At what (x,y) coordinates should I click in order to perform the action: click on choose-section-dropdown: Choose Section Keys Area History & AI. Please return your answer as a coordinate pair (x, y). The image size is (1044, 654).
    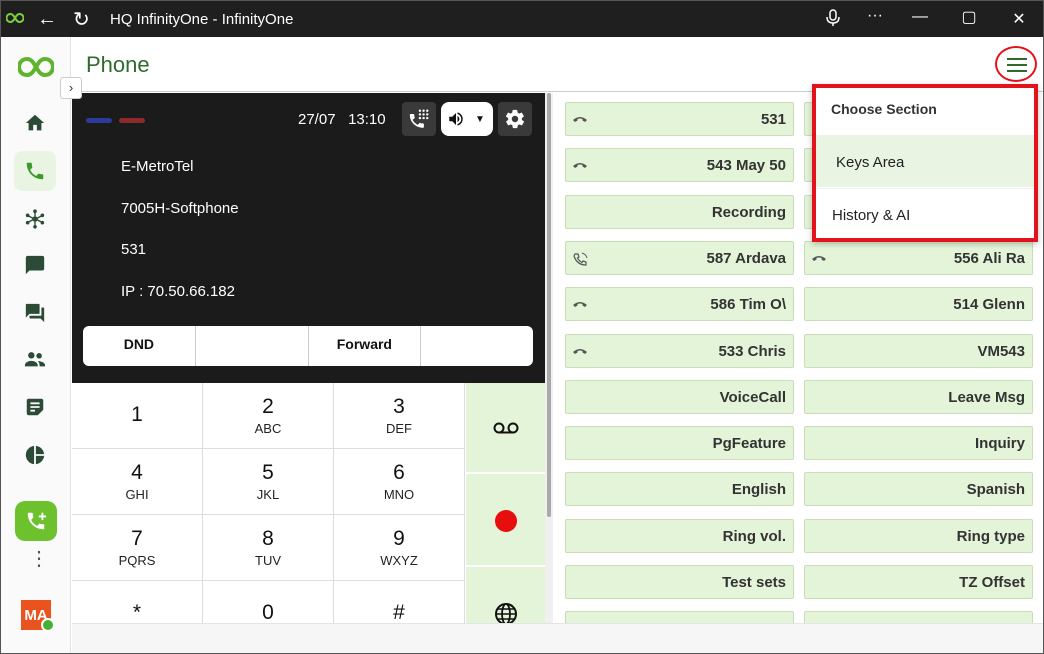
    Looking at the image, I should click on (925, 163).